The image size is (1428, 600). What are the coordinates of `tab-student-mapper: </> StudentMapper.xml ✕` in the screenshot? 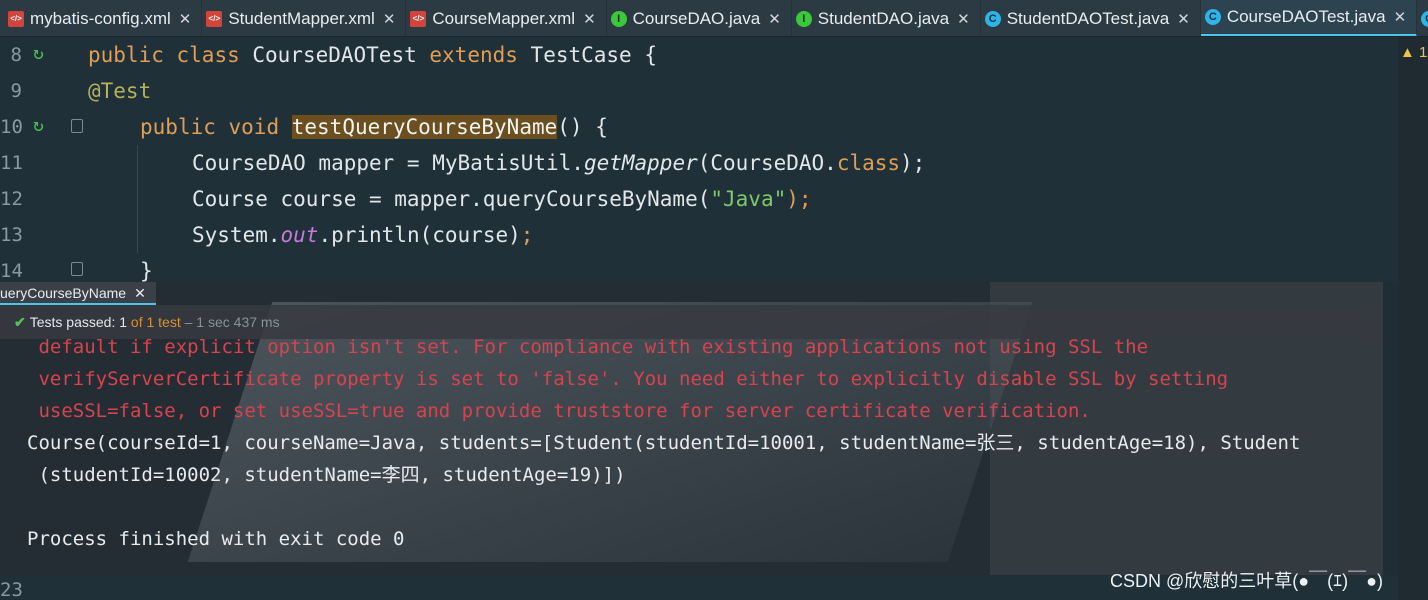 It's located at (304, 18).